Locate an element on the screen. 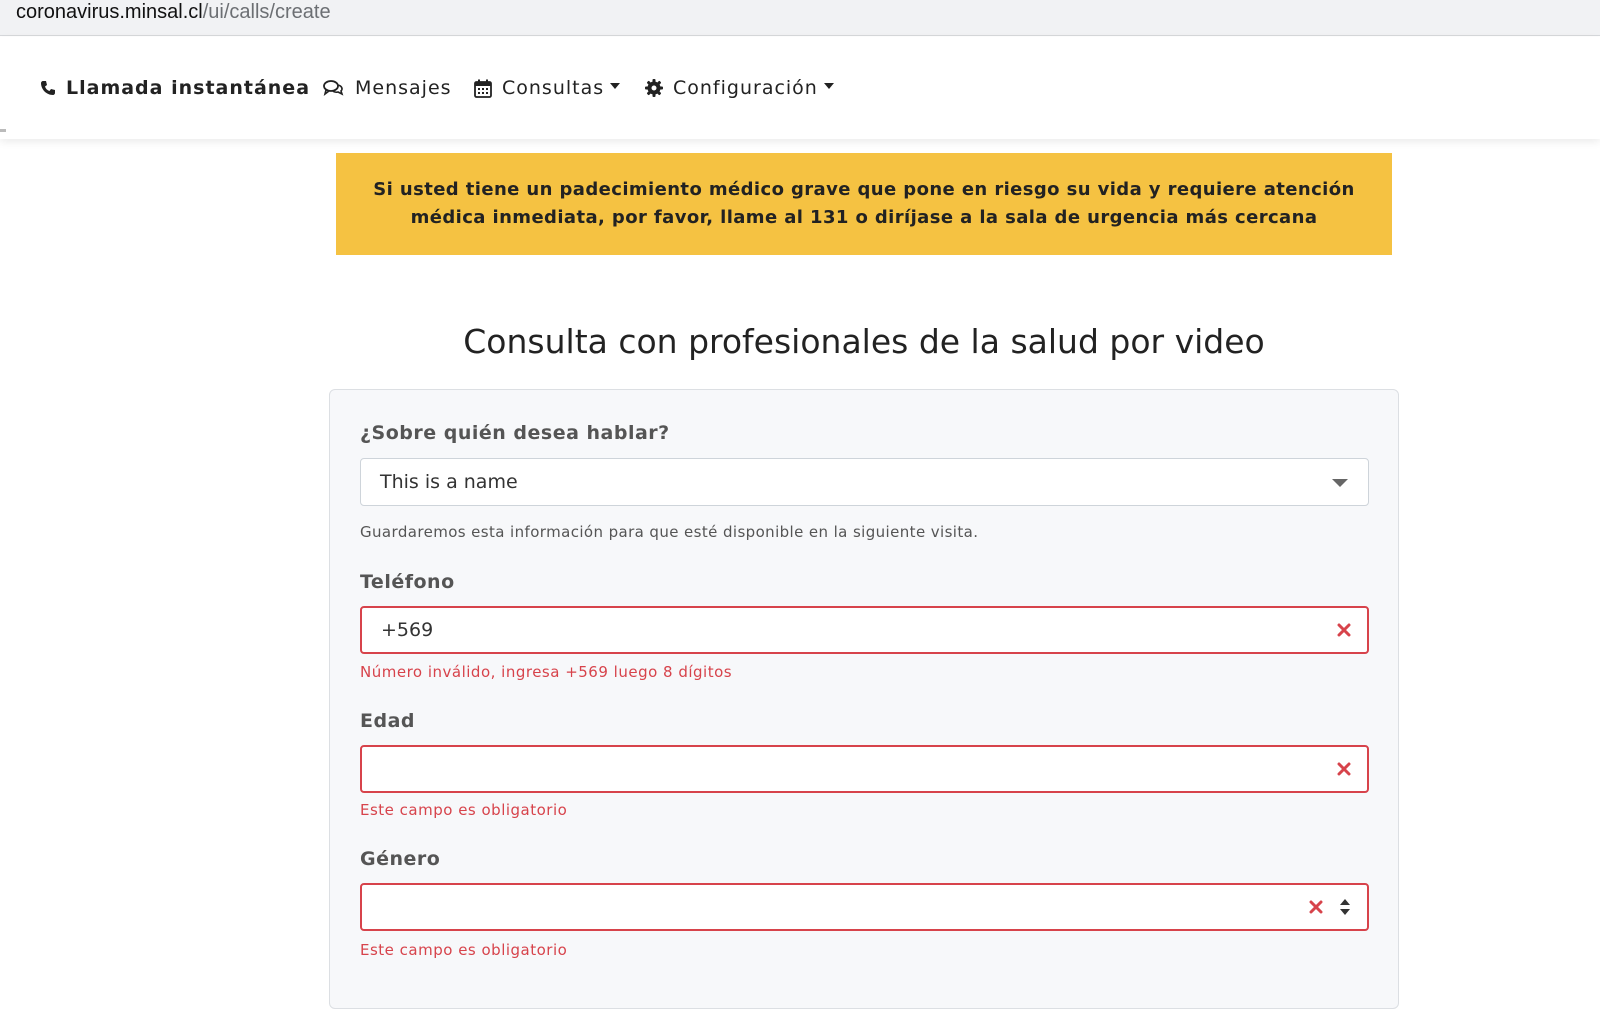  collapsed-sidebar-edge is located at coordinates (3, 130).